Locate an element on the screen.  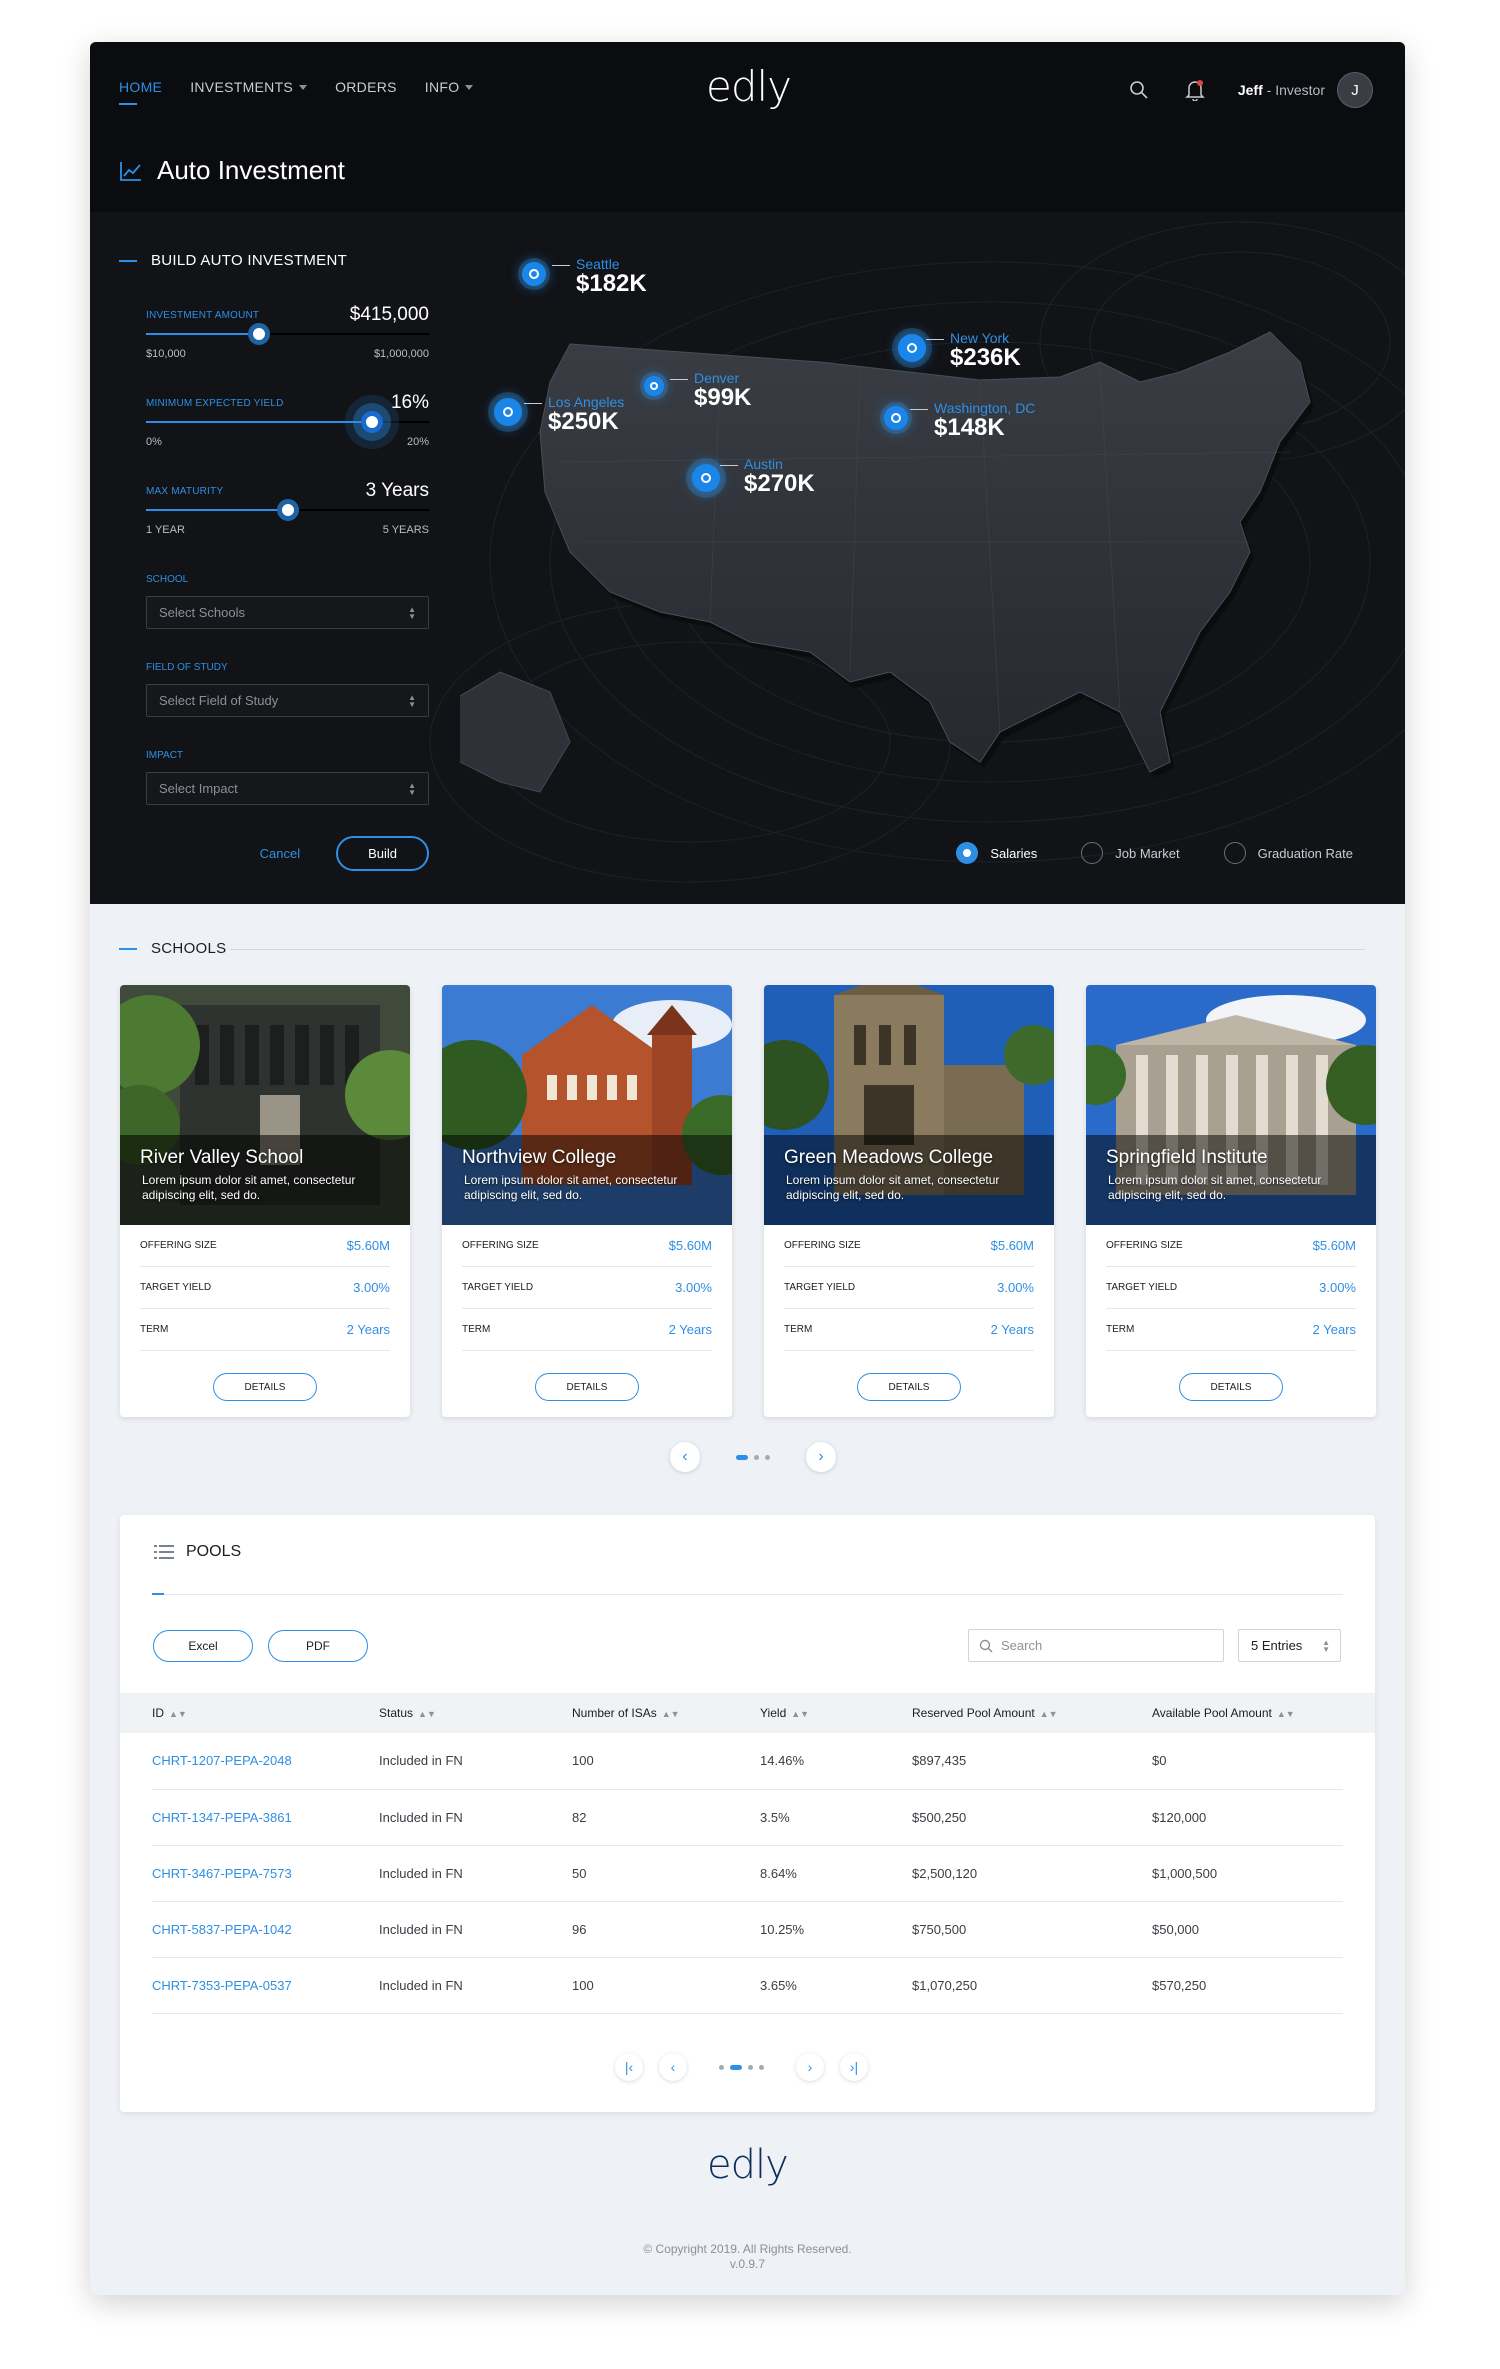
row-label: OFFERING SIZE is located at coordinates (1144, 1245).